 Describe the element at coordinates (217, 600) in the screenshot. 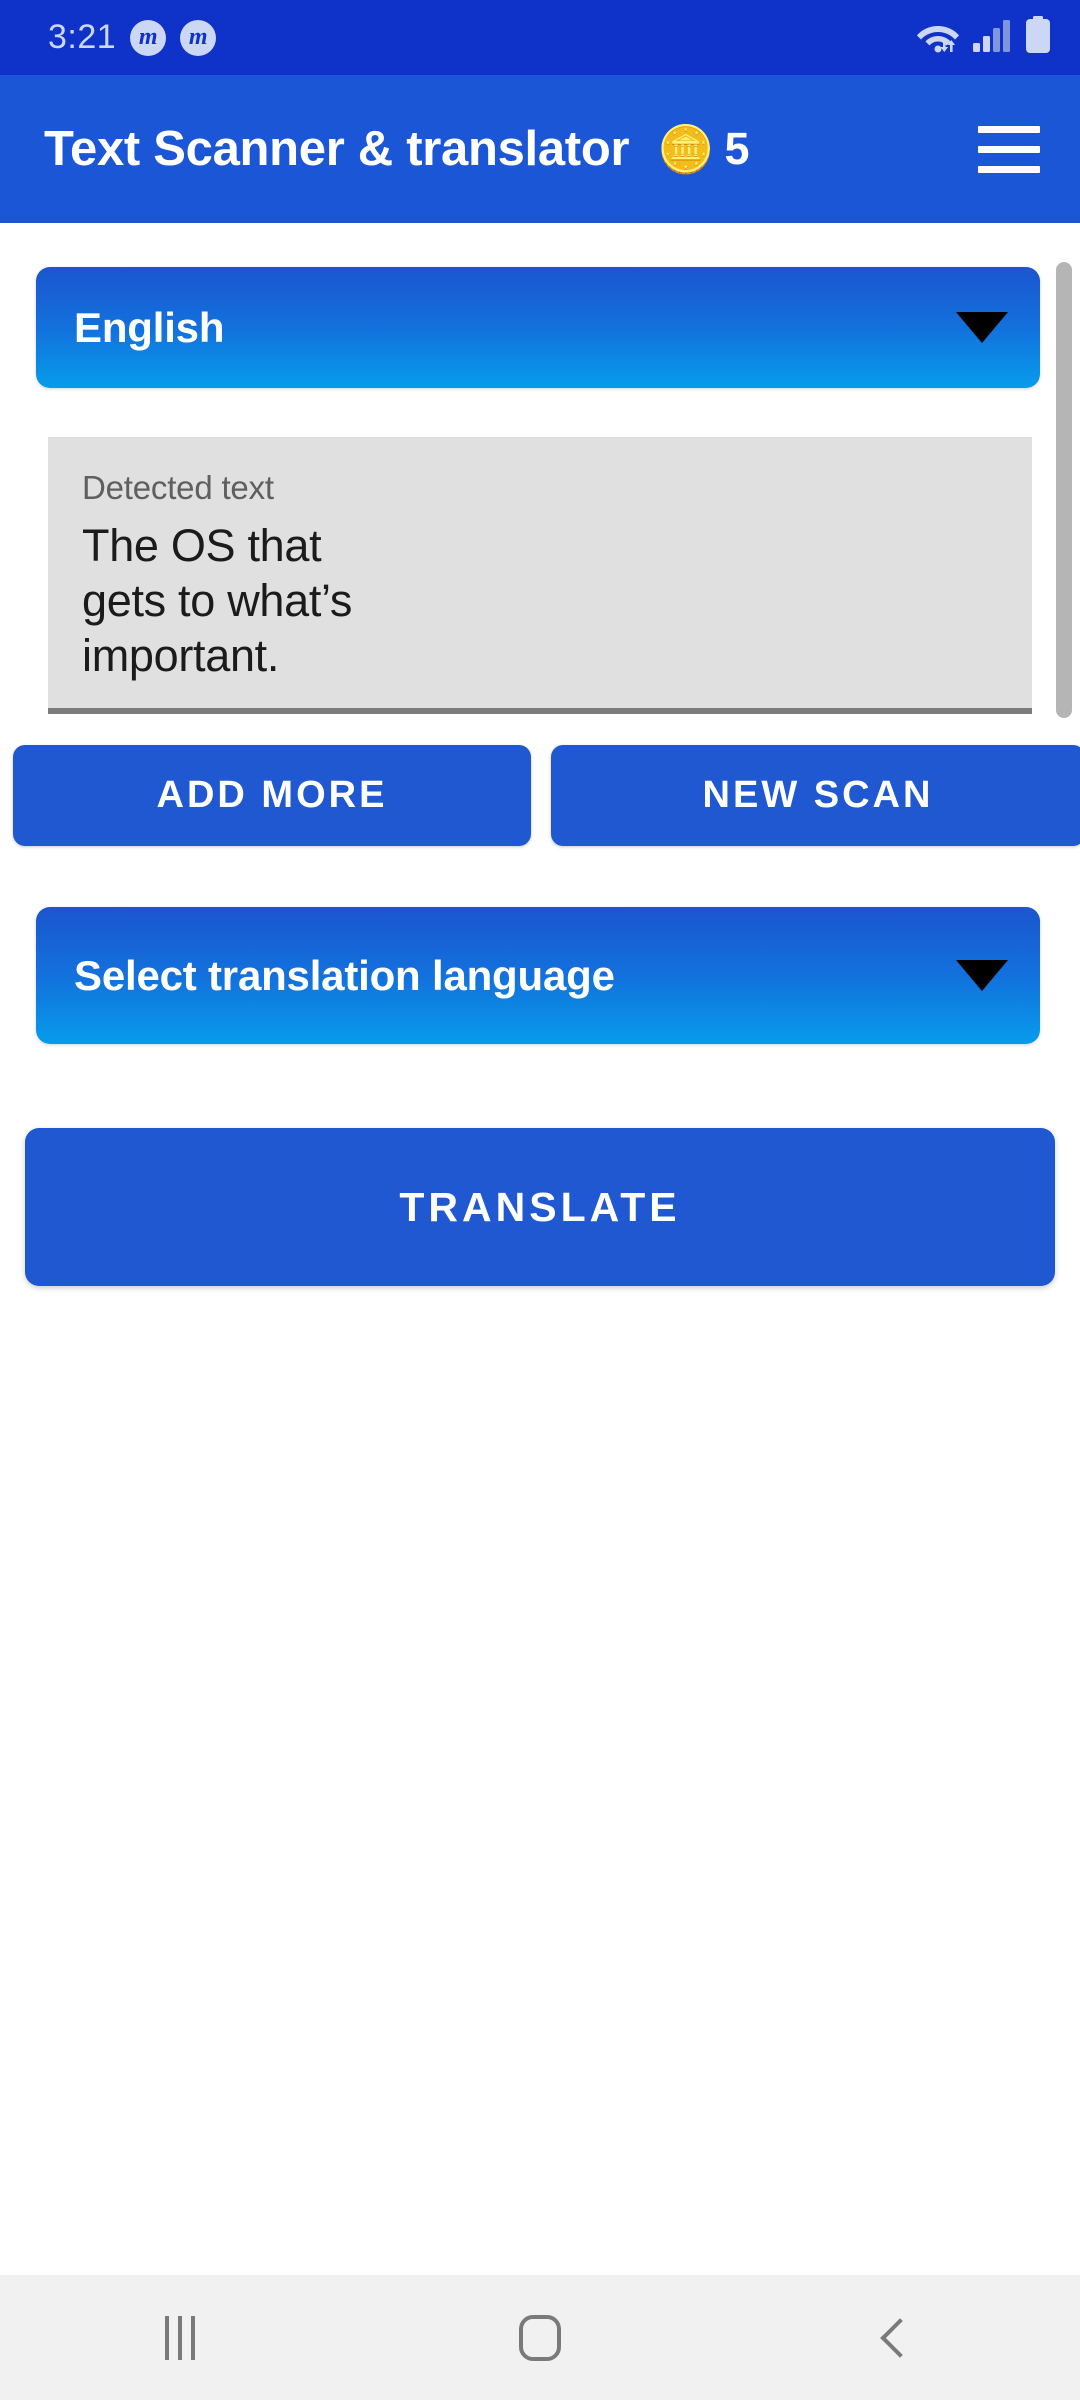

I see `detected-text-value: The OS that gets to what’s important.` at that location.